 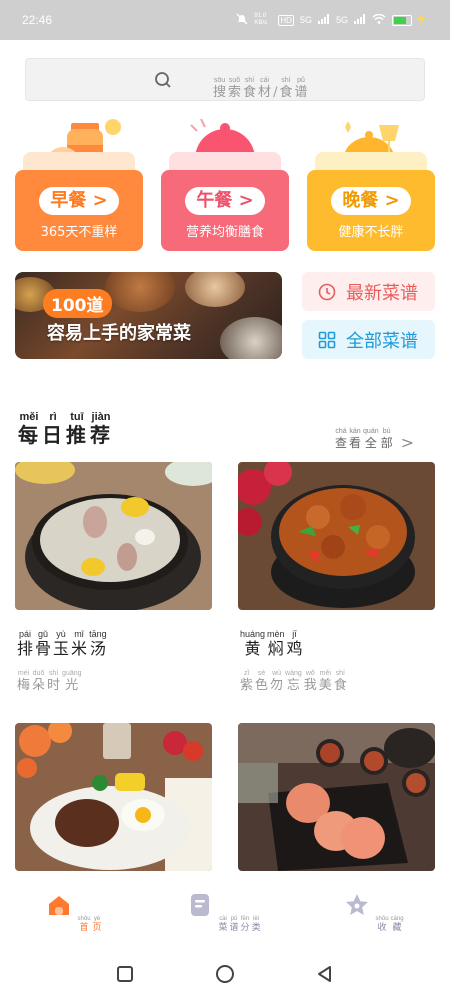 I want to click on pinyin-text: jī, so click(x=294, y=634).